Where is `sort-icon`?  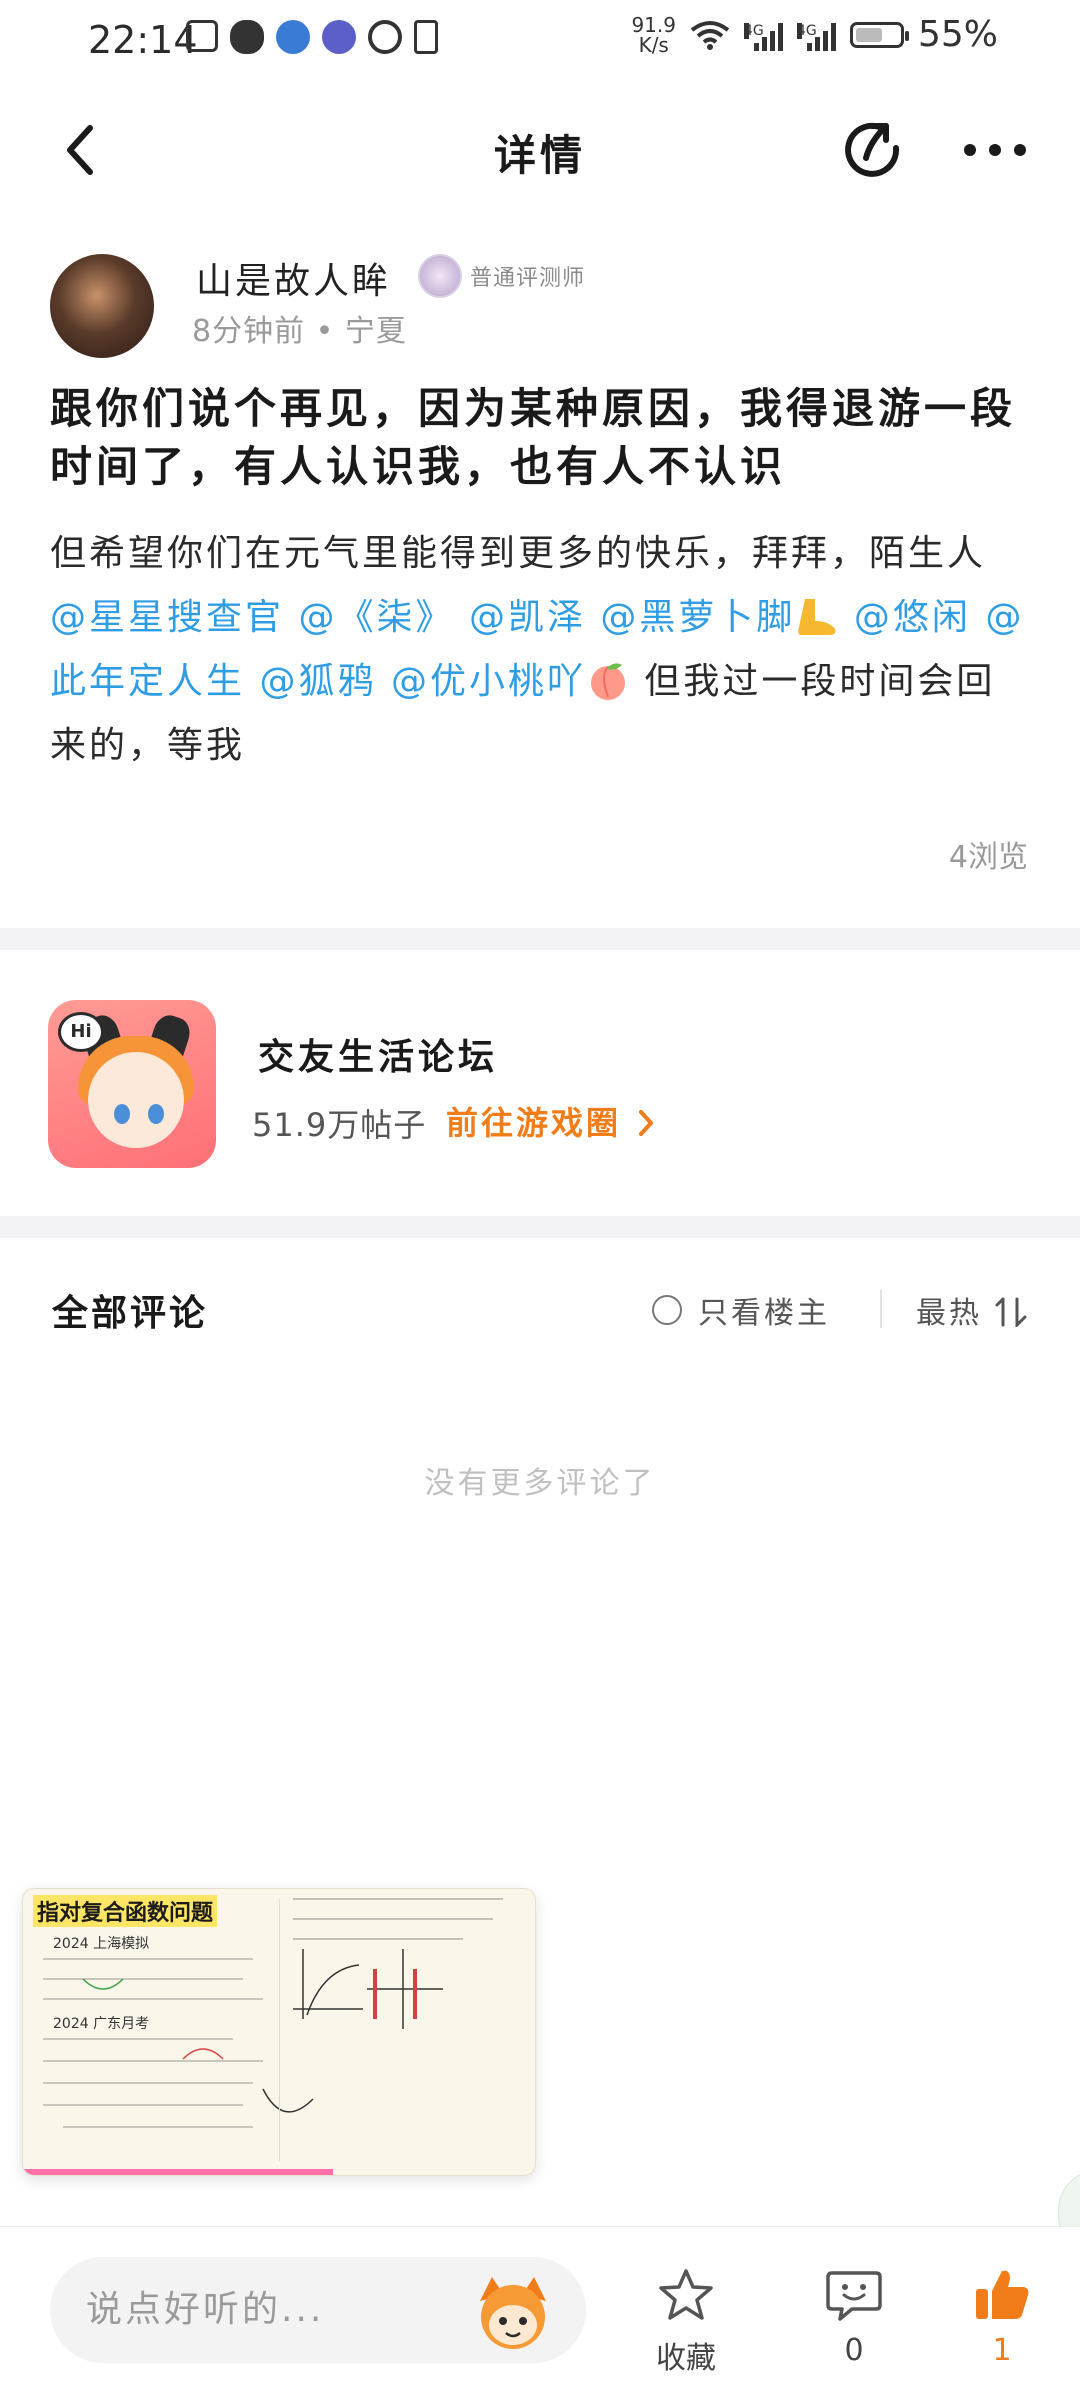 sort-icon is located at coordinates (1011, 1313).